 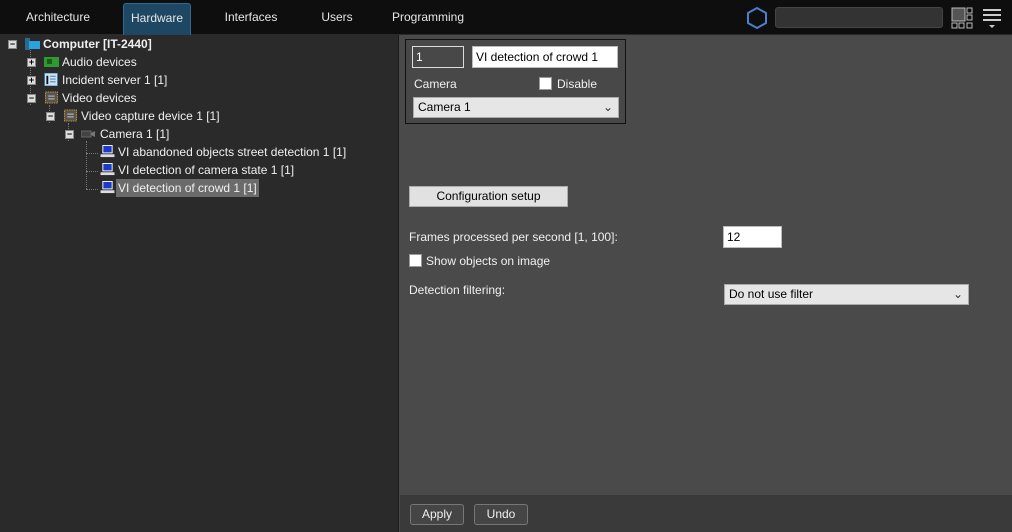 I want to click on detection-filtering-value: Do not use filter, so click(x=771, y=294).